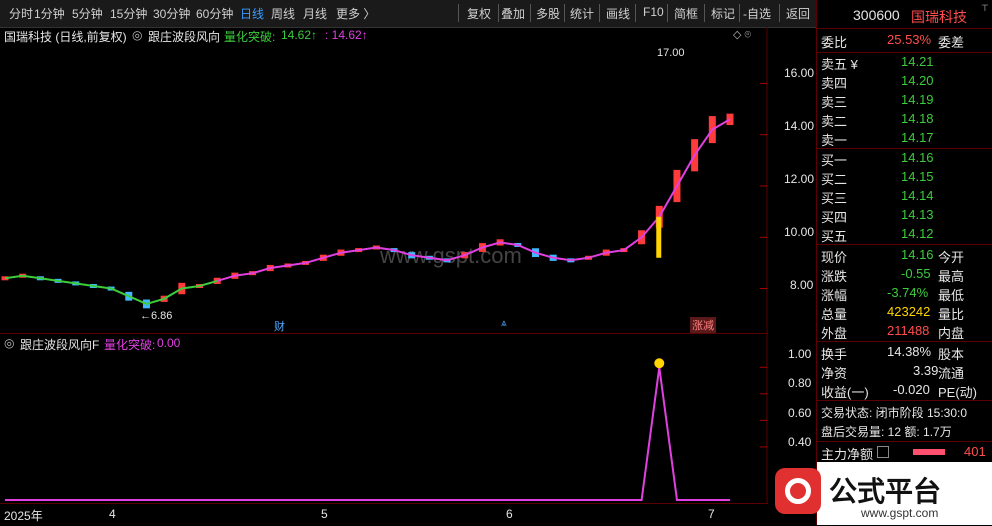 The image size is (992, 526). Describe the element at coordinates (904, 452) in the screenshot. I see `main-flow-row: 主力净额 401` at that location.